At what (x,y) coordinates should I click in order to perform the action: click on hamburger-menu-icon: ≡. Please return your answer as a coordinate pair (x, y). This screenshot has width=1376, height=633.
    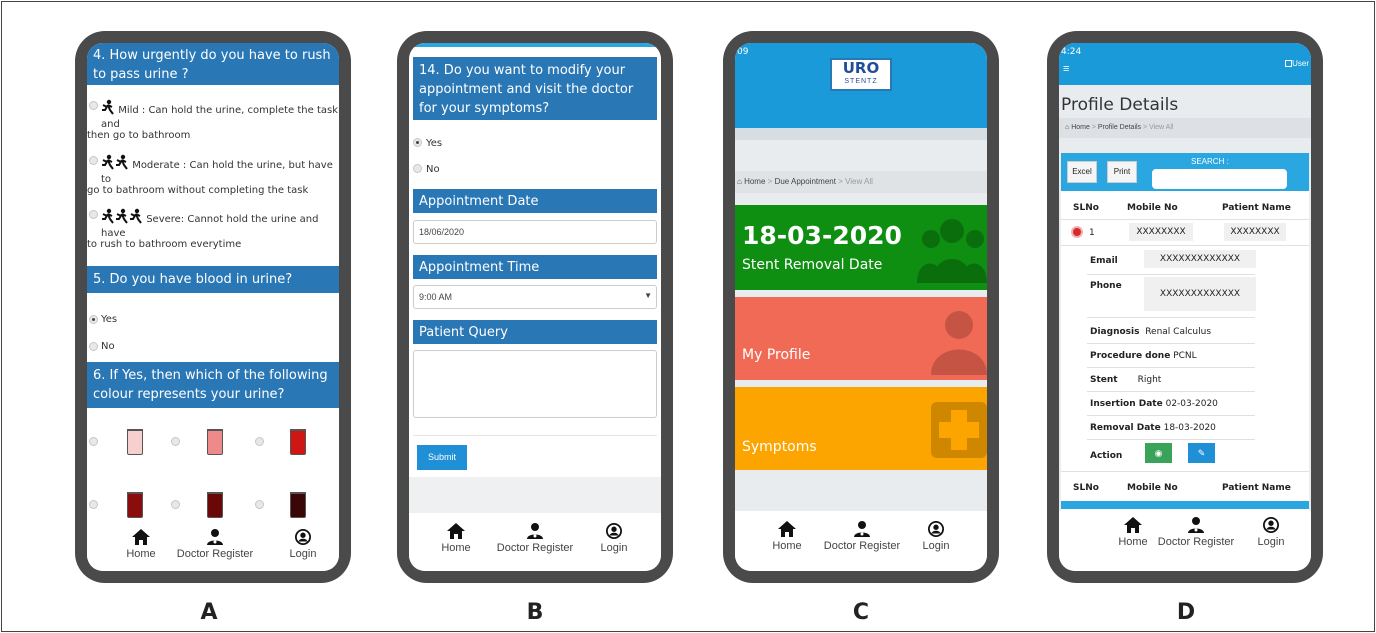
    Looking at the image, I should click on (1066, 69).